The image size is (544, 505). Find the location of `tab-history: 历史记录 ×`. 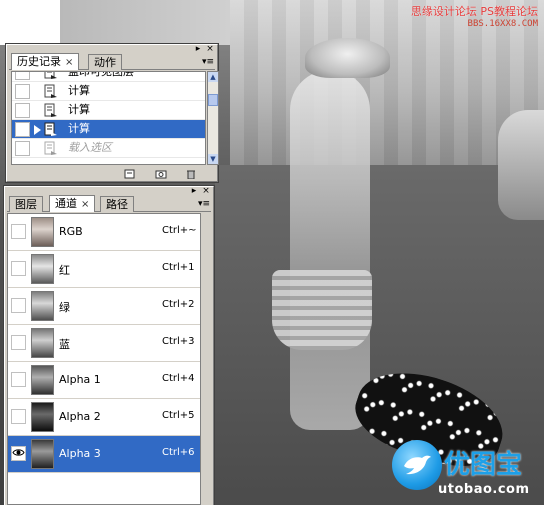

tab-history: 历史记录 × is located at coordinates (45, 61).